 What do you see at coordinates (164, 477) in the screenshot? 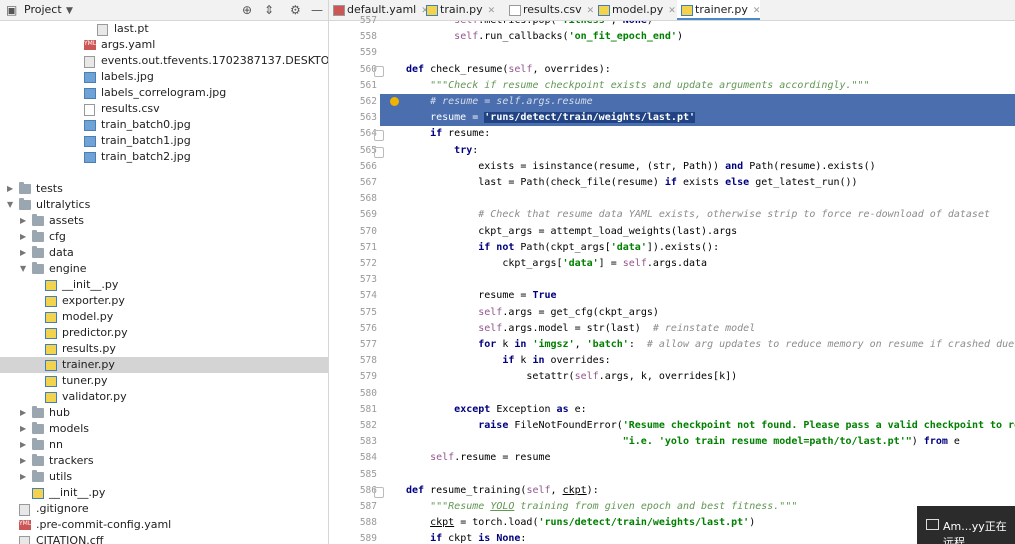
I see `tree-folder-item: ▶ utils` at bounding box center [164, 477].